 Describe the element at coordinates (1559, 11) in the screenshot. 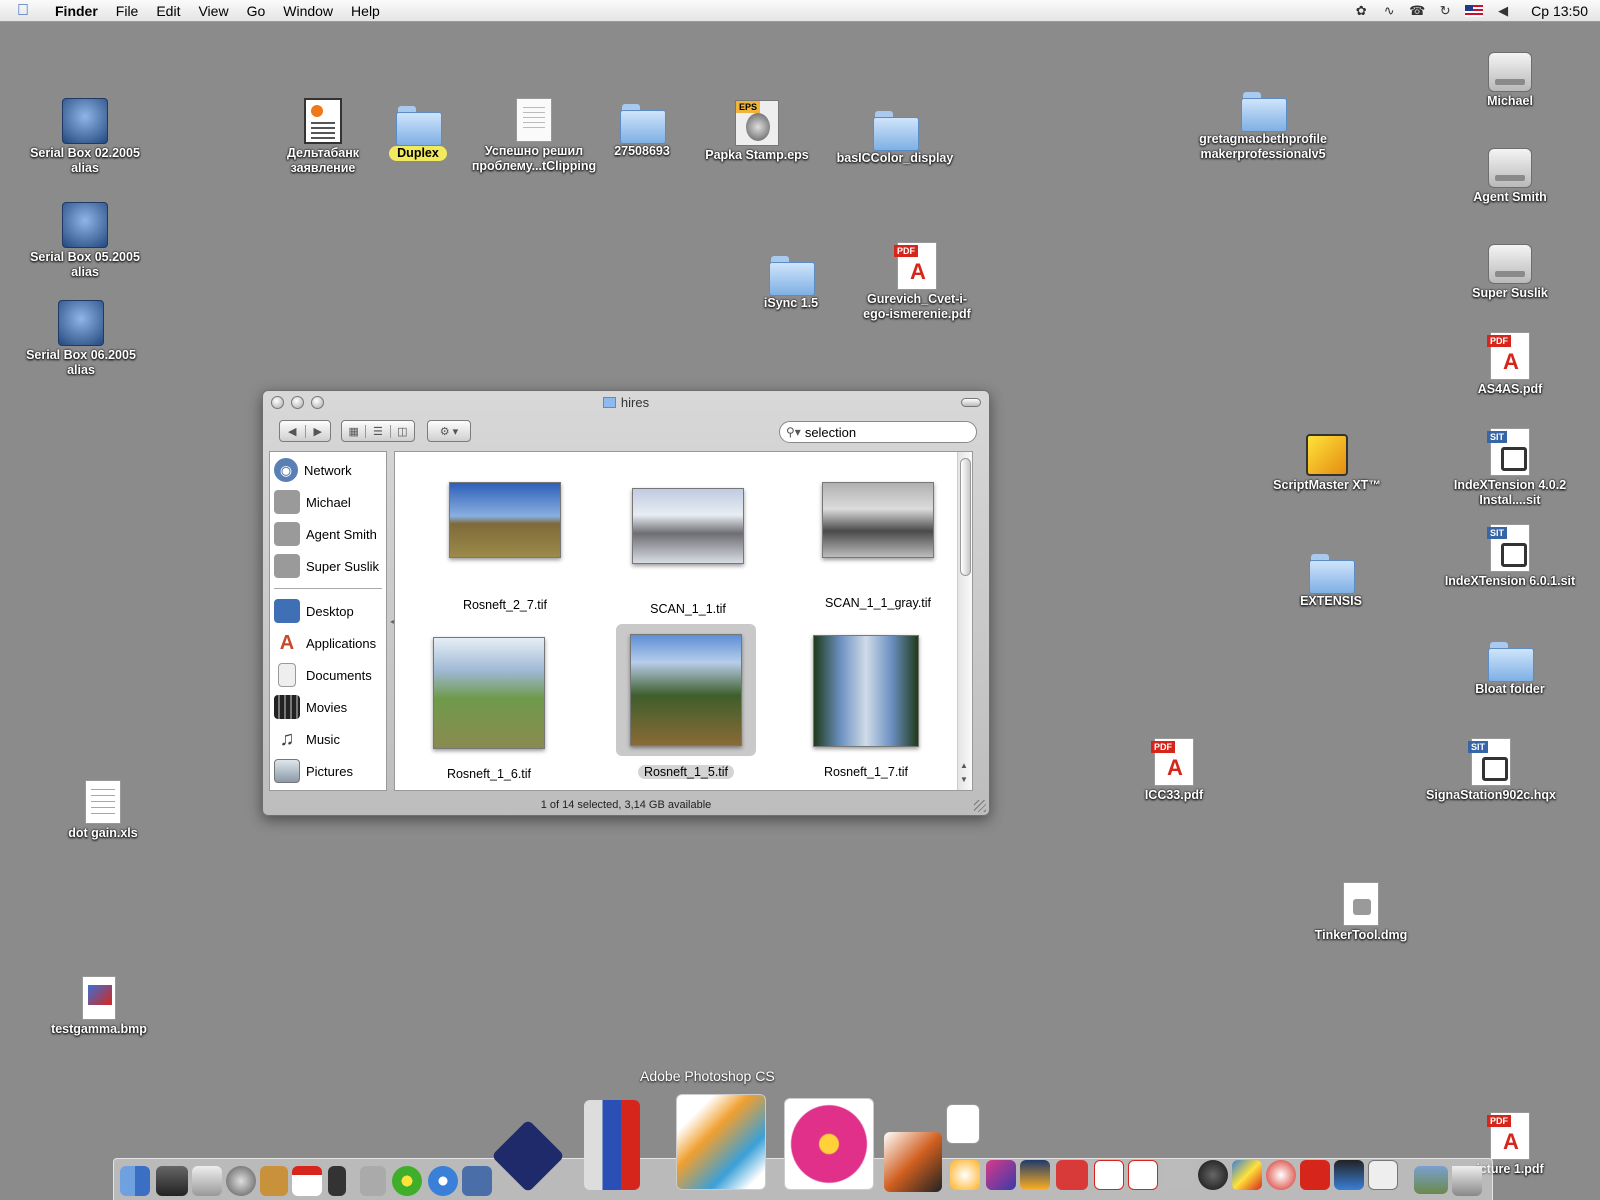

I see `menubar-clock: Ср 13:50` at that location.